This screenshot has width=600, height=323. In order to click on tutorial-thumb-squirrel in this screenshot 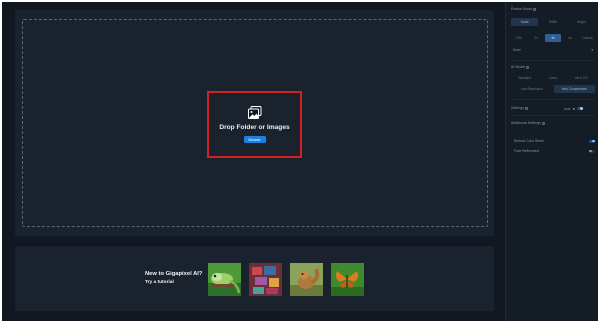, I will do `click(306, 279)`.